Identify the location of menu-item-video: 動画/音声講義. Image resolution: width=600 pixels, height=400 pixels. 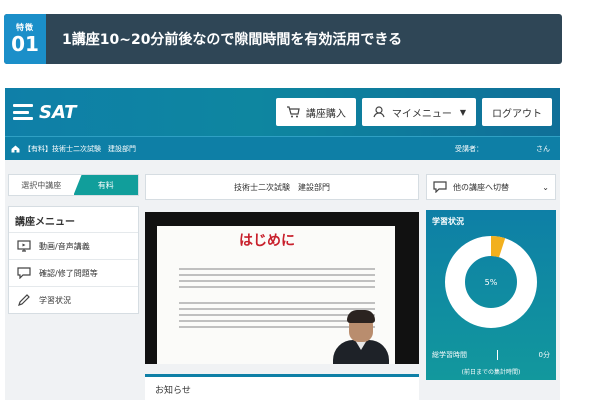
(73, 245).